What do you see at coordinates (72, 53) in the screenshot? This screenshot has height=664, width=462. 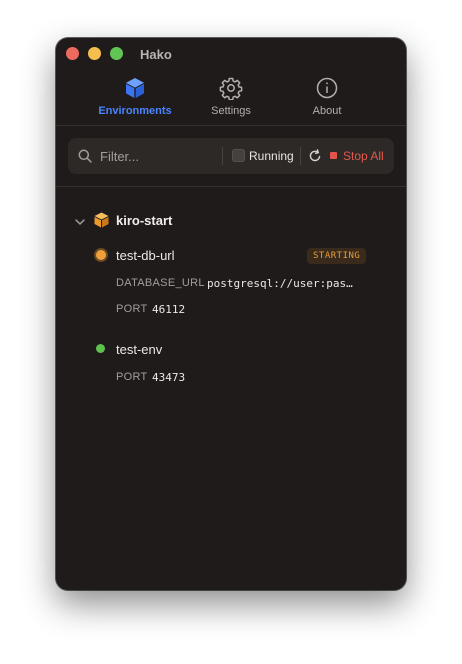 I see `close-window-button` at bounding box center [72, 53].